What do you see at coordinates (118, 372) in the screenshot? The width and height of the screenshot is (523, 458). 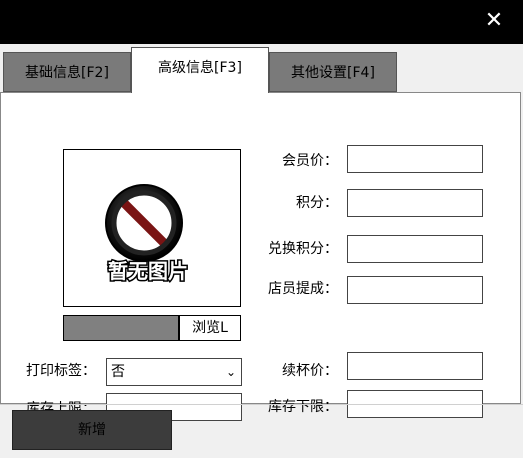 I see `print-label-value: 否` at bounding box center [118, 372].